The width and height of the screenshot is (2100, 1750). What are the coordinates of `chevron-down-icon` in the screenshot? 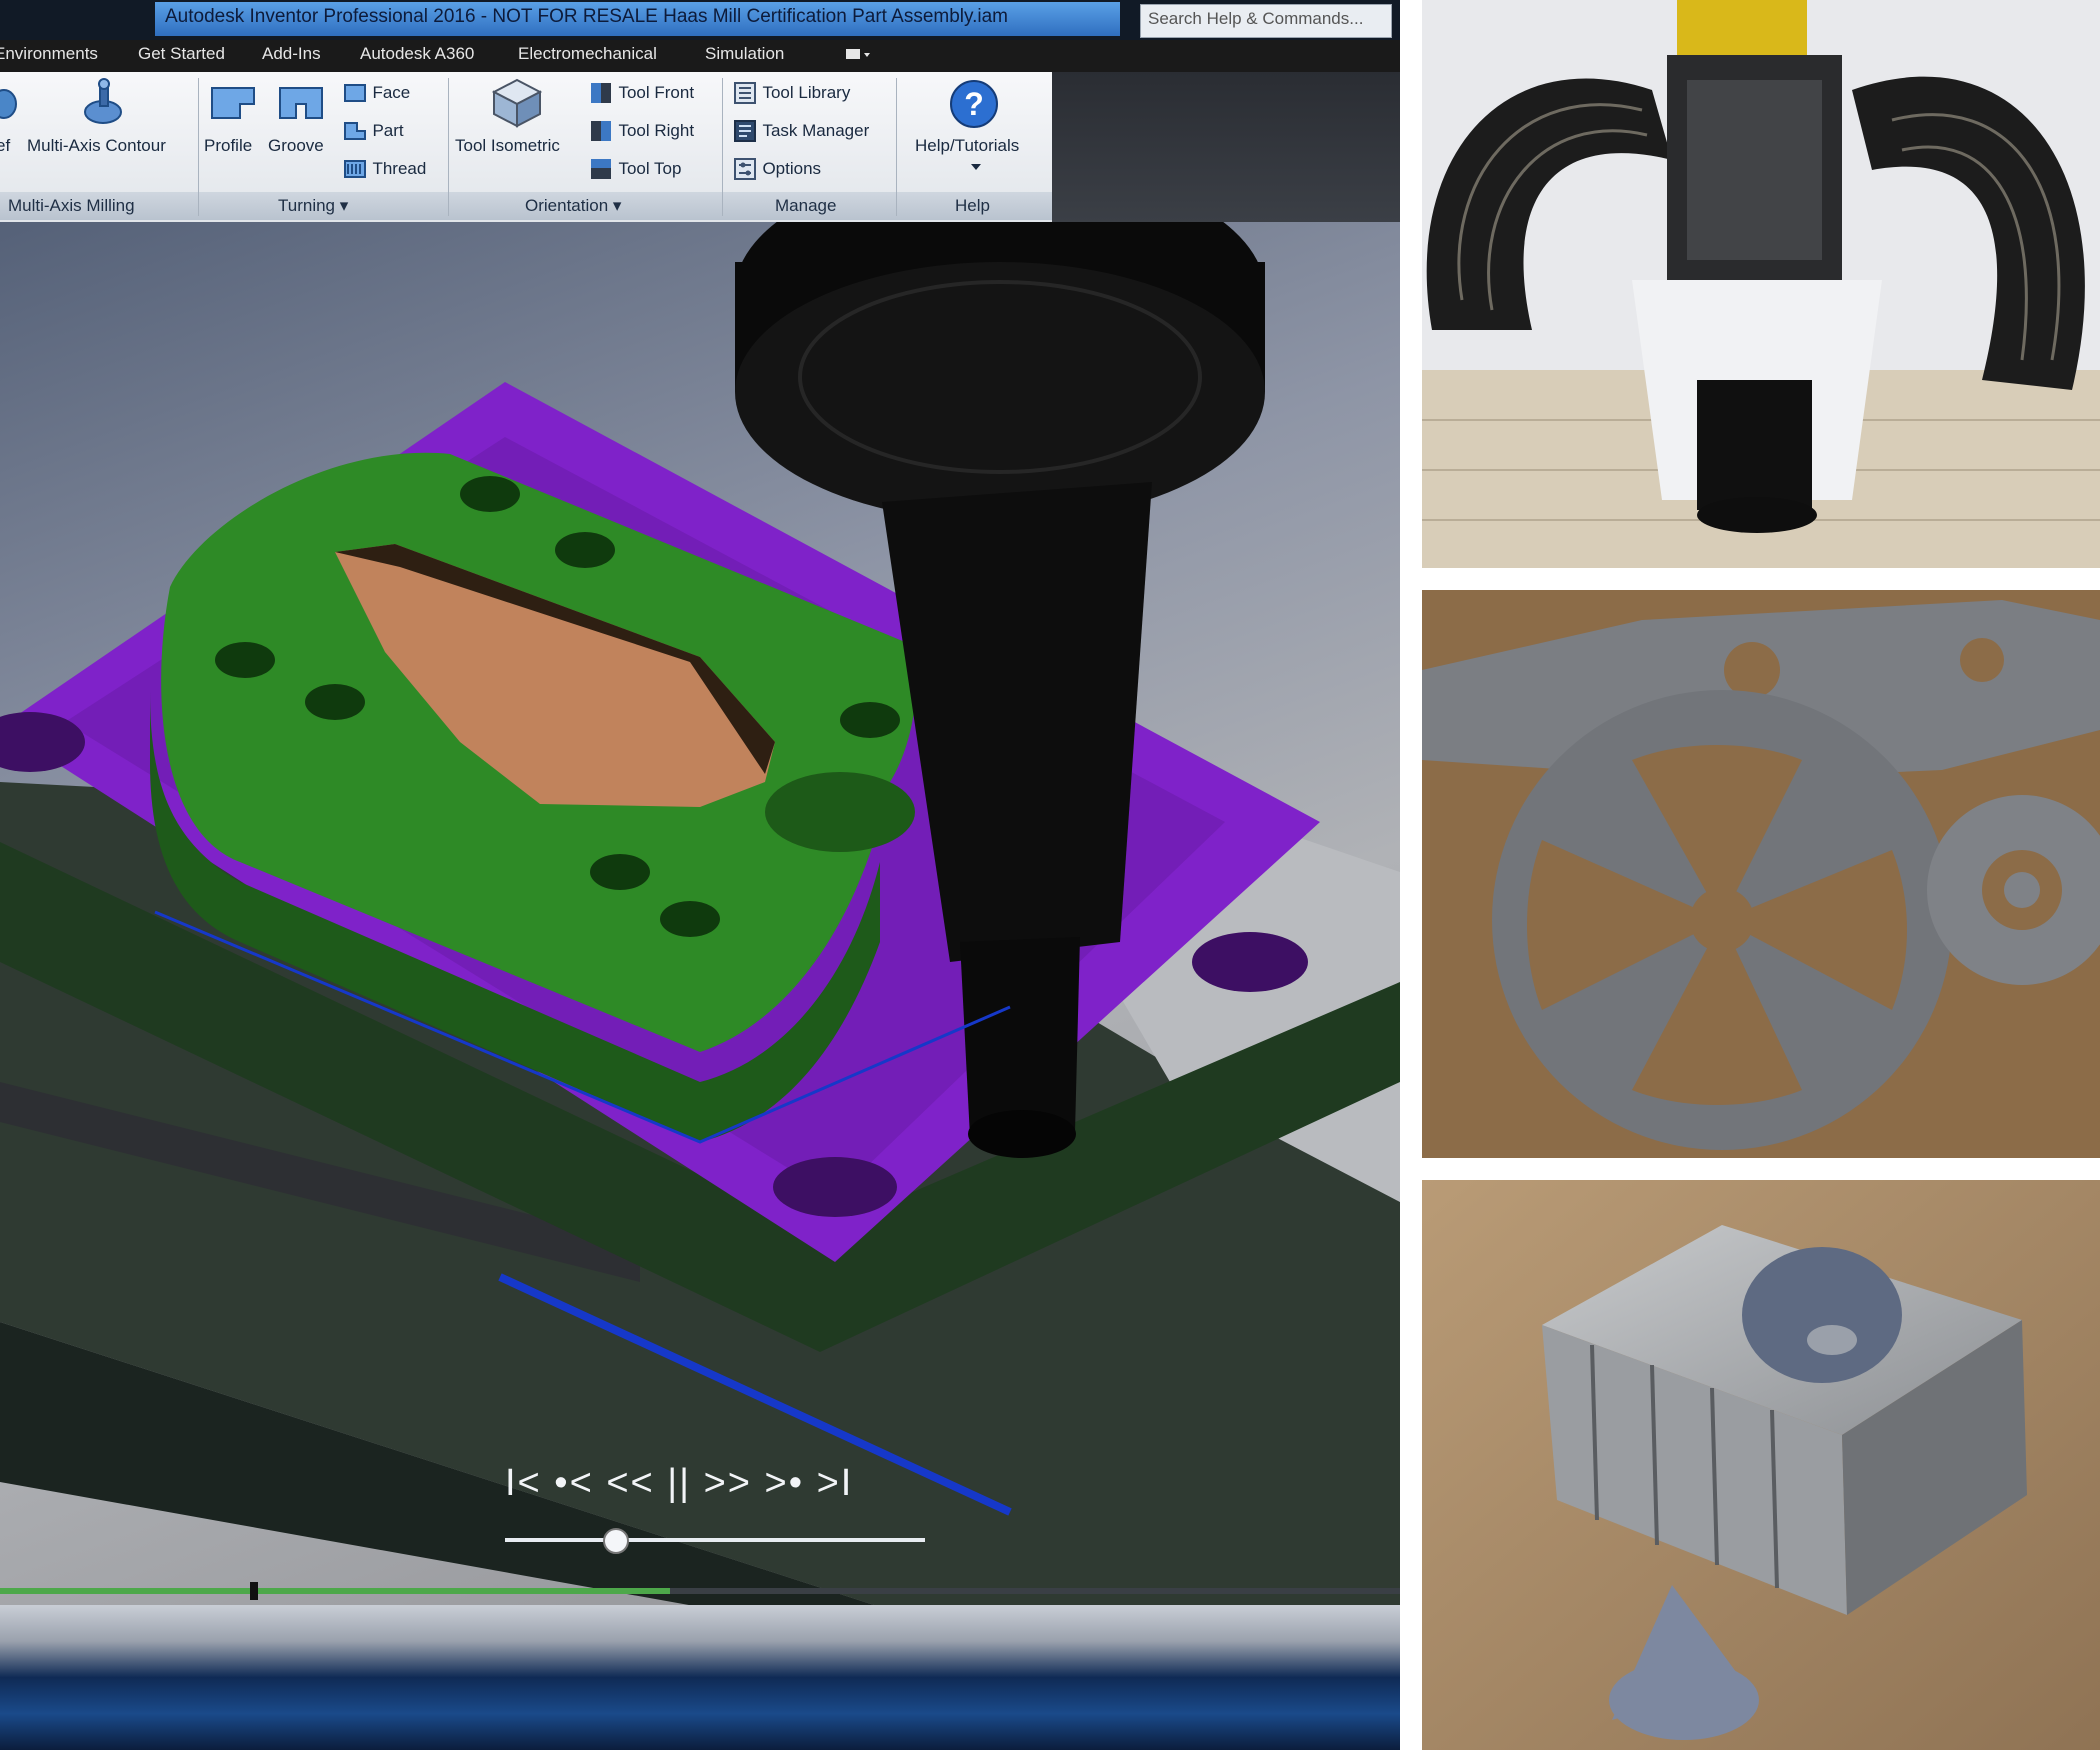 It's located at (976, 167).